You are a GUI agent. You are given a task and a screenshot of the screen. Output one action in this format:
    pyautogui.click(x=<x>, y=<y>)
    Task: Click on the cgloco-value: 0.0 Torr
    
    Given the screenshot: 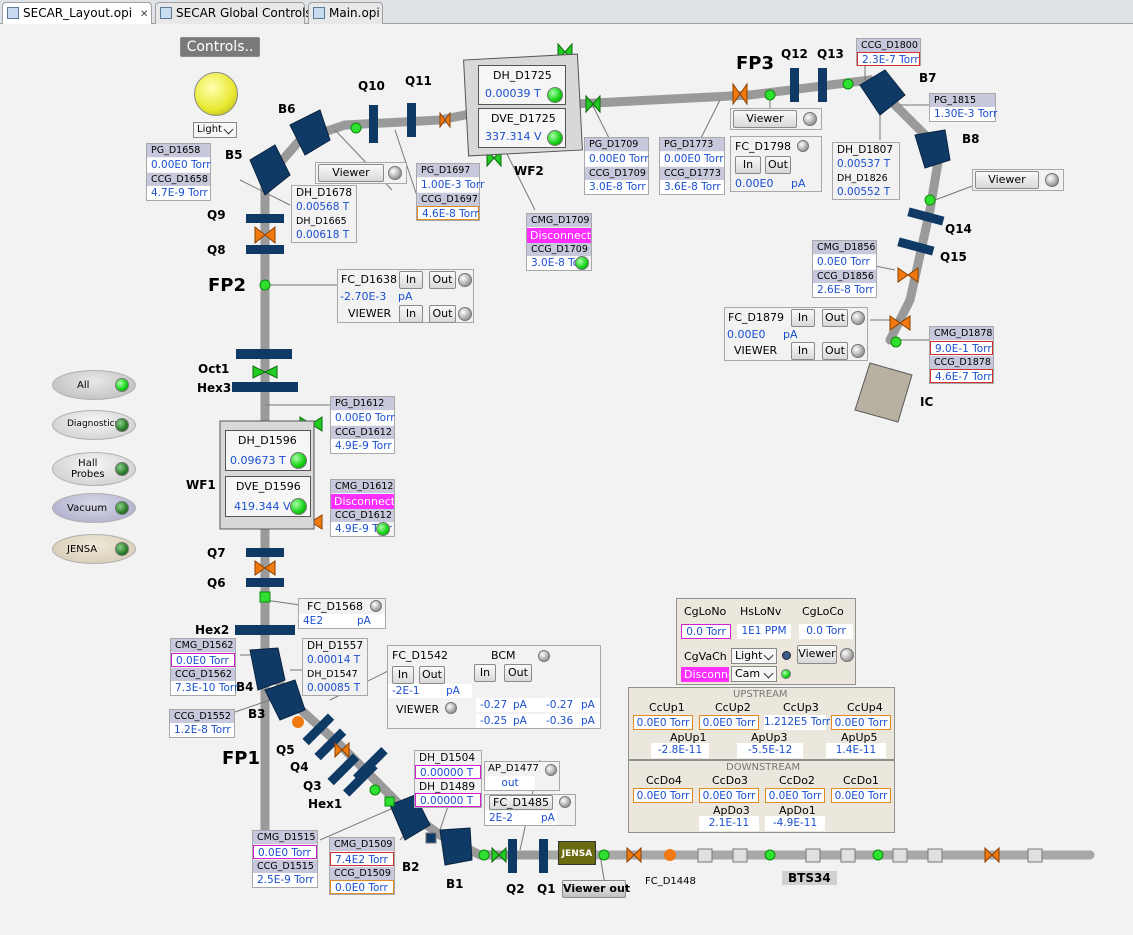 What is the action you would take?
    pyautogui.click(x=826, y=631)
    